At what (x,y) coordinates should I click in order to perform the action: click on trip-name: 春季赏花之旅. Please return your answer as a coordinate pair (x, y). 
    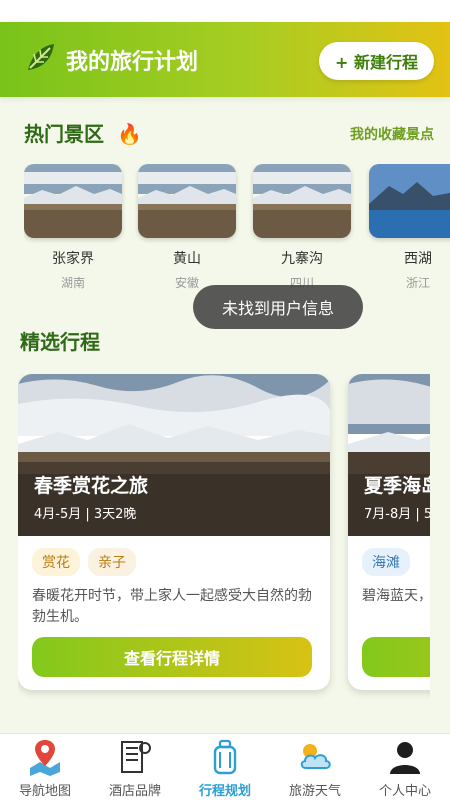
    Looking at the image, I should click on (91, 486).